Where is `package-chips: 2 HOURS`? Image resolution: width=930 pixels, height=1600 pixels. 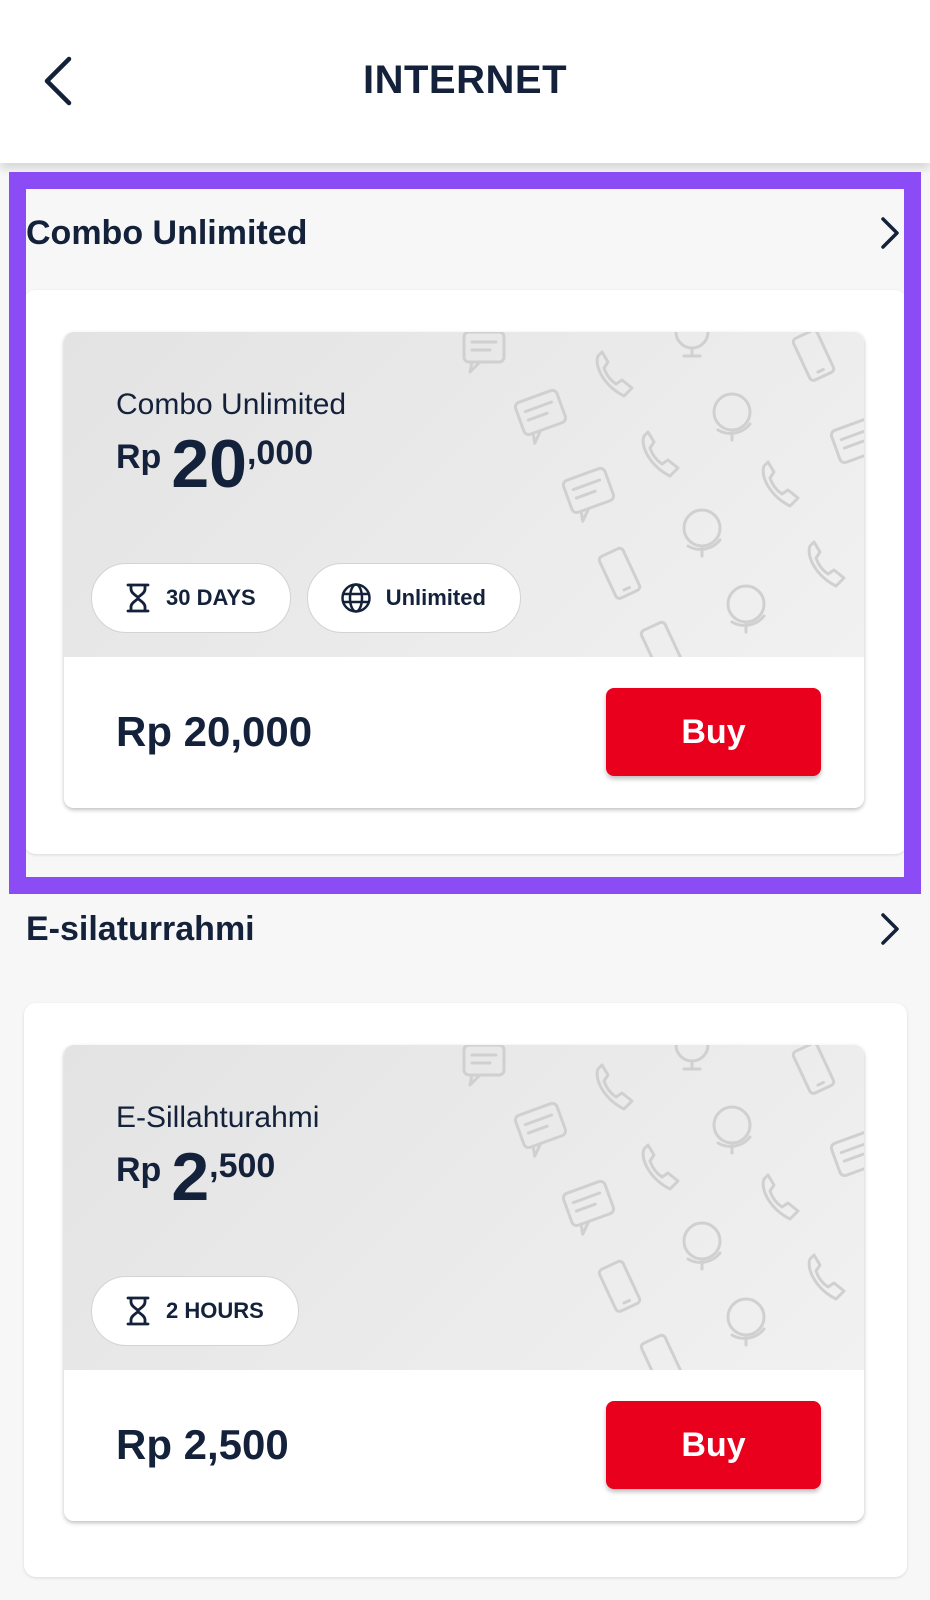 package-chips: 2 HOURS is located at coordinates (195, 1311).